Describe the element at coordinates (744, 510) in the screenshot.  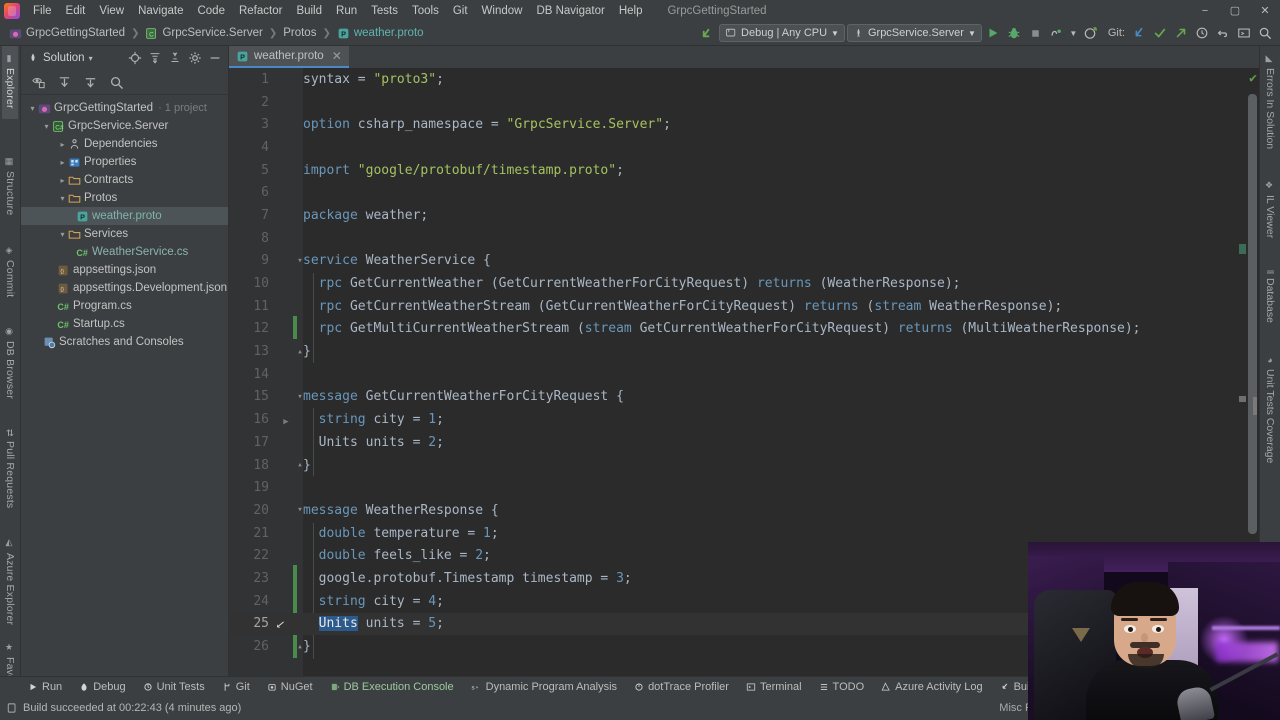
I see `code-line: 20 ▾ message WeatherResponse {` at that location.